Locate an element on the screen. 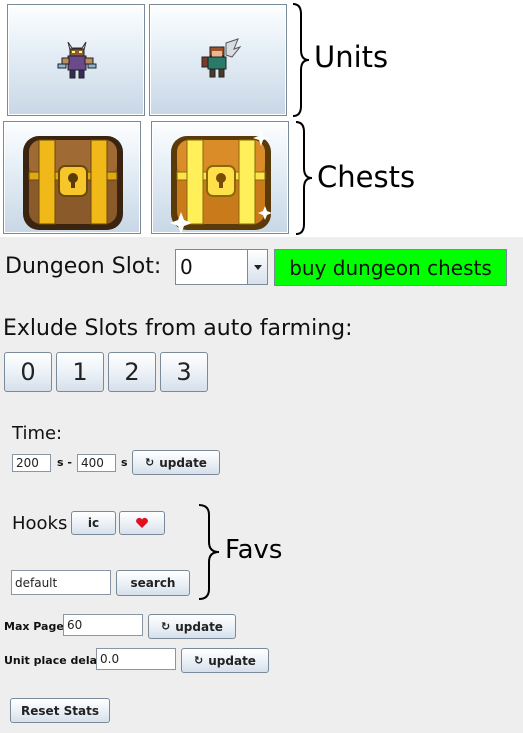 This screenshot has width=523, height=733. viking-warrior-unit-tile is located at coordinates (76, 60).